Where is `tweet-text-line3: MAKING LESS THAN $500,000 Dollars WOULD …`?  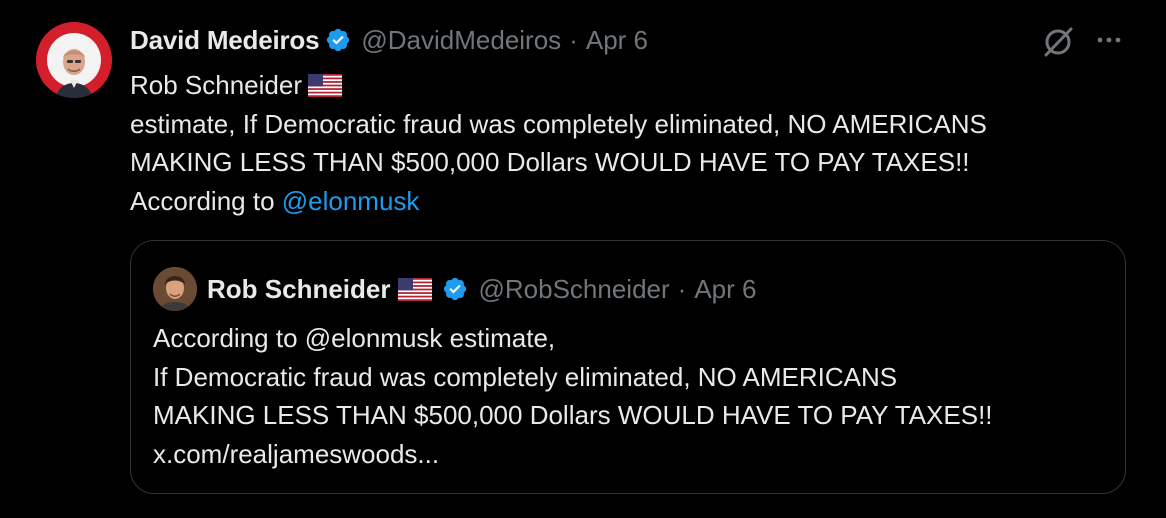
tweet-text-line3: MAKING LESS THAN $500,000 Dollars WOULD … is located at coordinates (550, 162).